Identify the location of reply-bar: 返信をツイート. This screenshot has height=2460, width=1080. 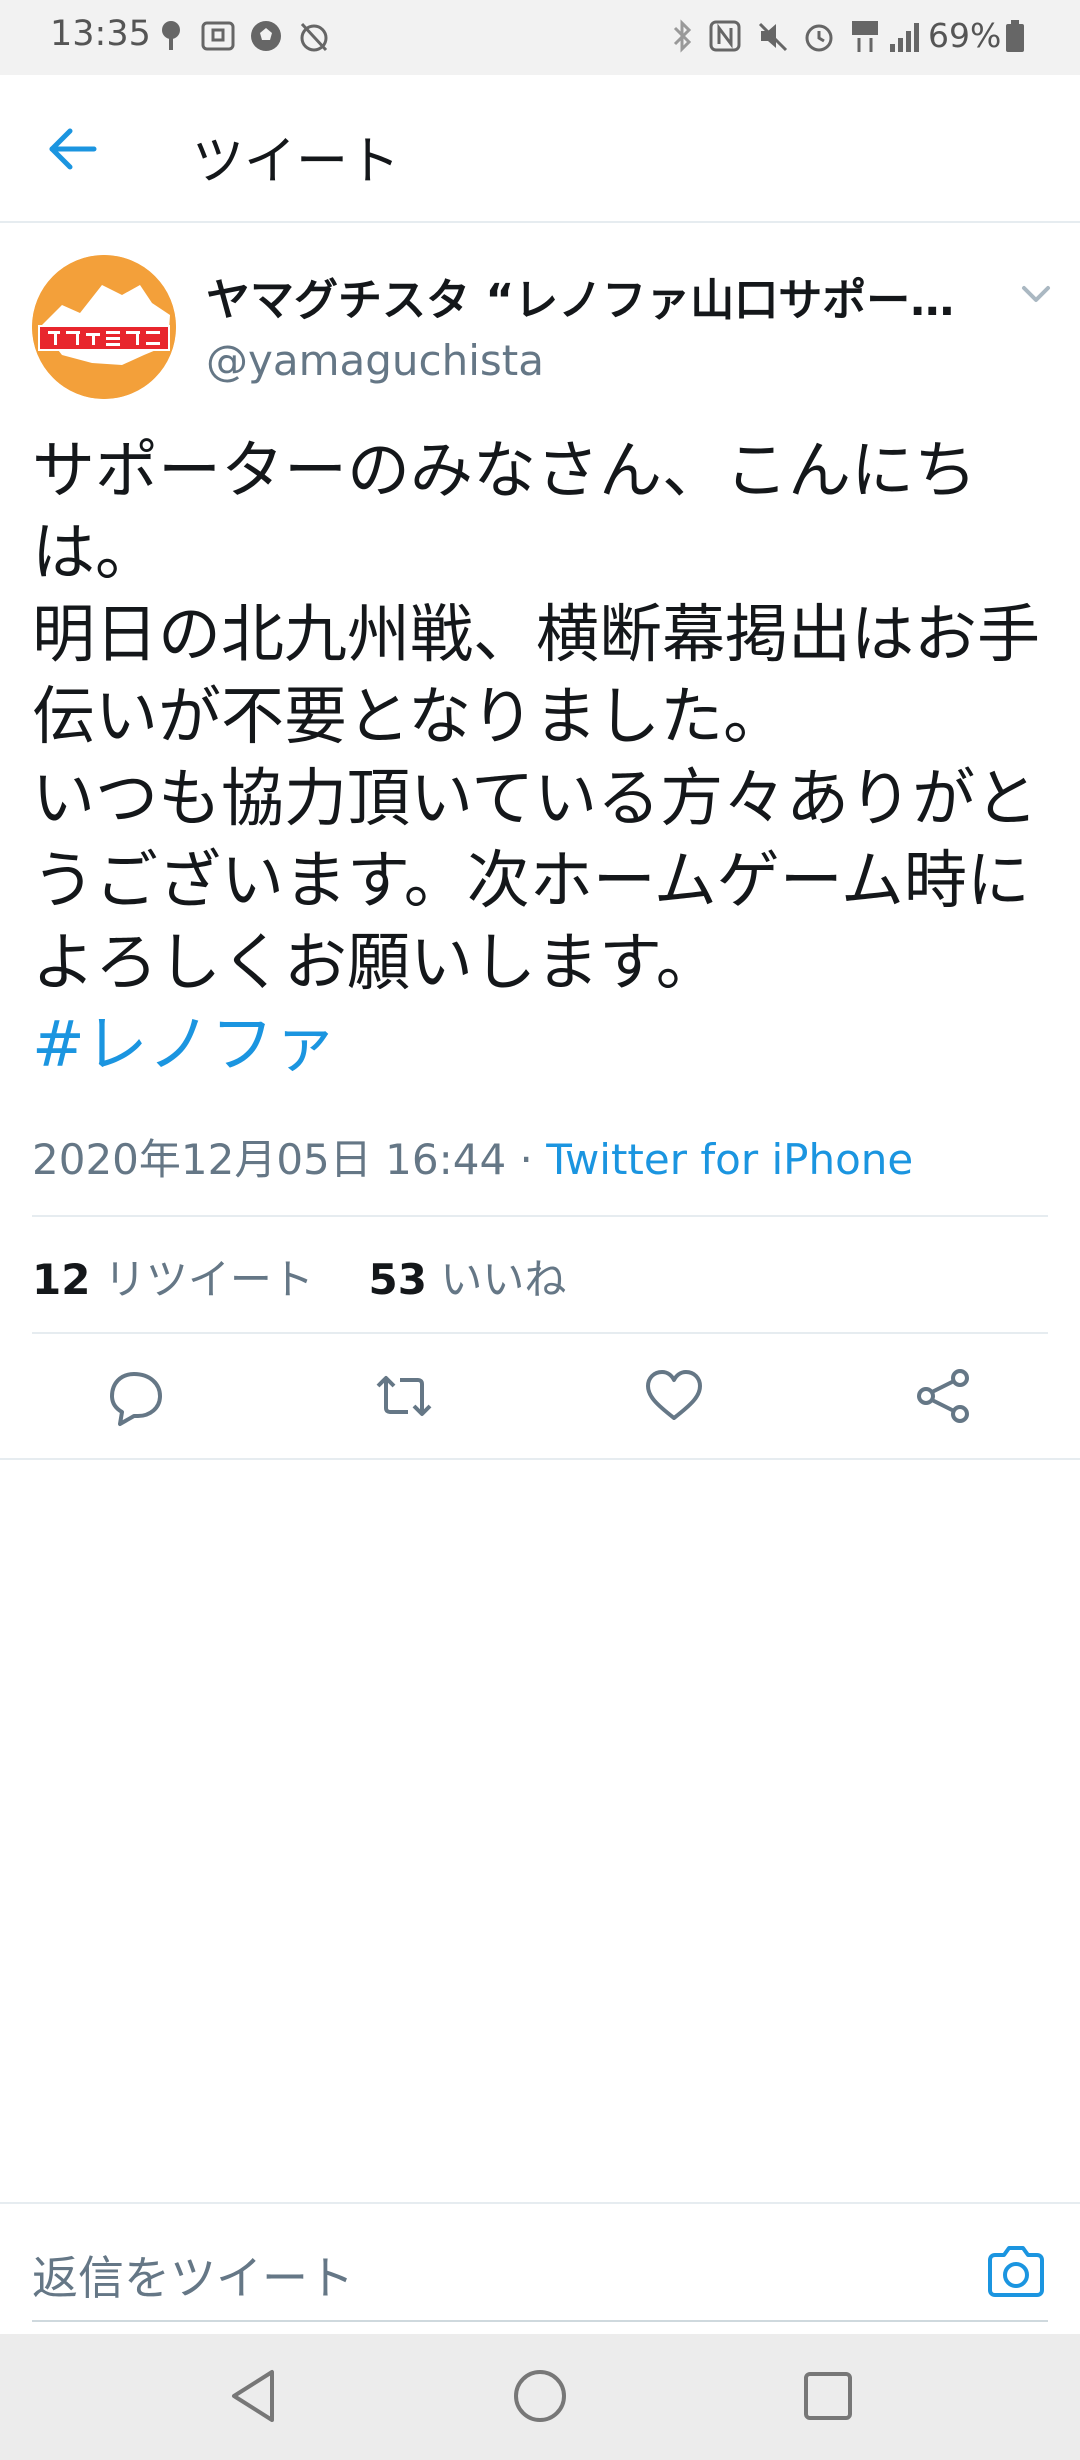
(540, 2269).